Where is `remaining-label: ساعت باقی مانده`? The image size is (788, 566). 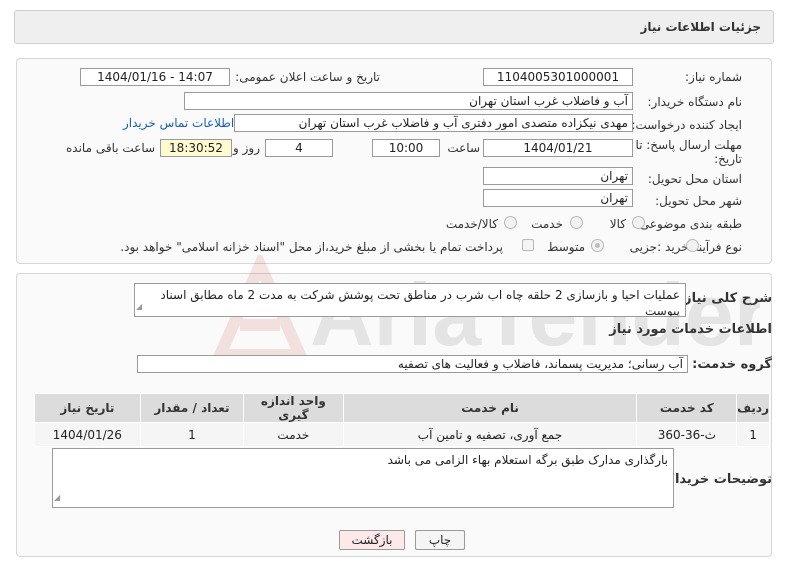
remaining-label: ساعت باقی مانده is located at coordinates (111, 148).